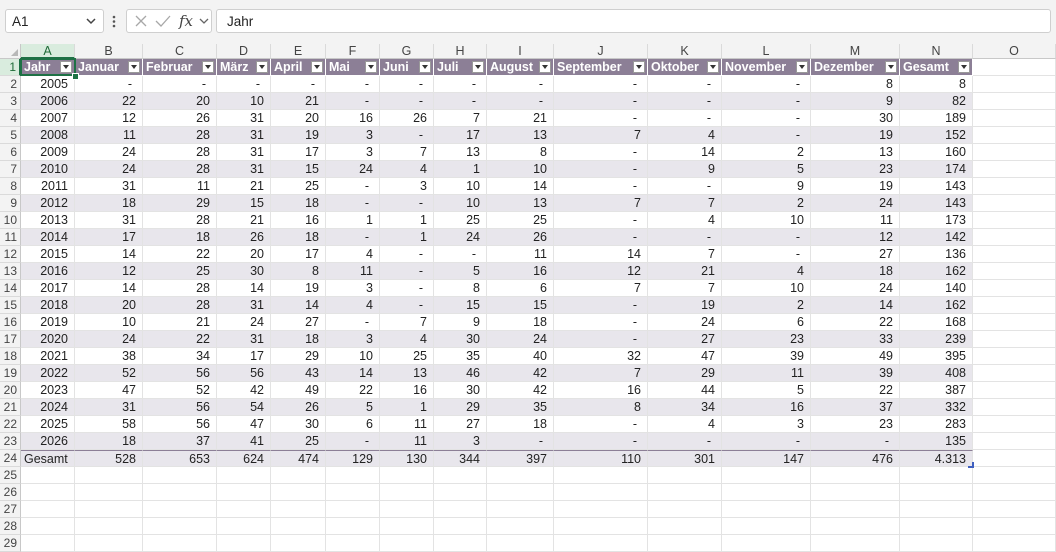 The image size is (1056, 552). I want to click on row-header-1: 1, so click(10, 67).